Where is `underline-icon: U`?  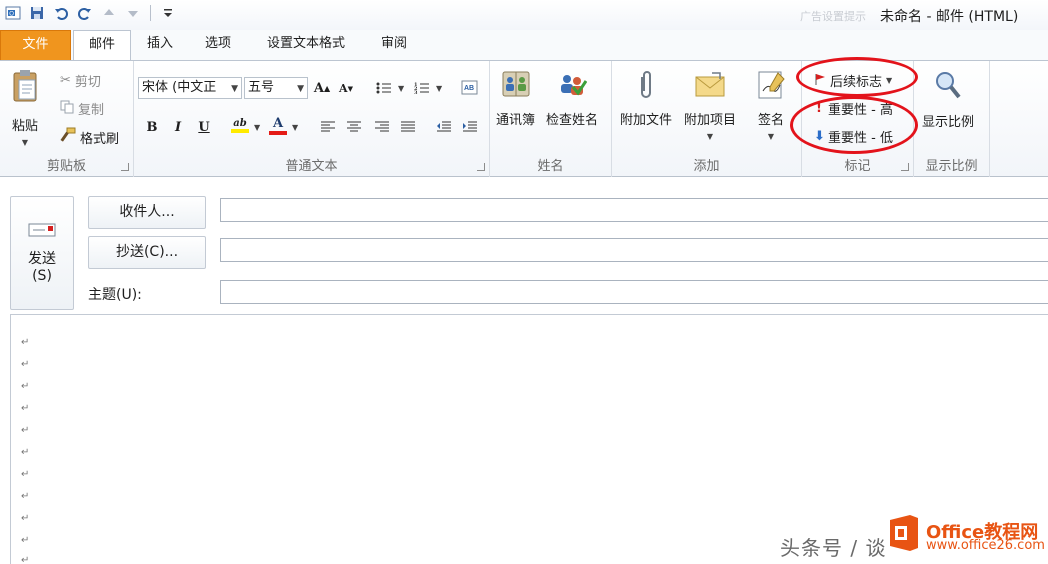 underline-icon: U is located at coordinates (204, 127).